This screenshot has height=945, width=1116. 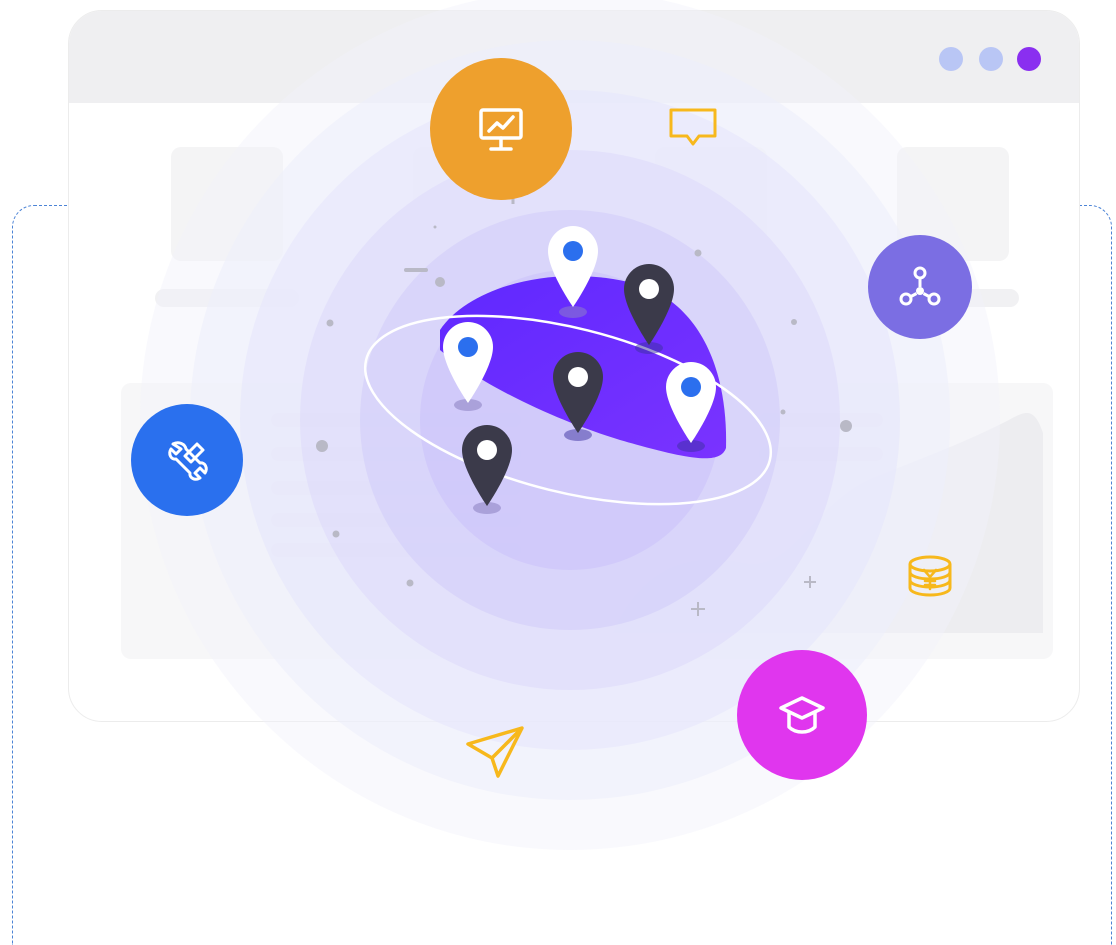 I want to click on tools-badge, so click(x=187, y=460).